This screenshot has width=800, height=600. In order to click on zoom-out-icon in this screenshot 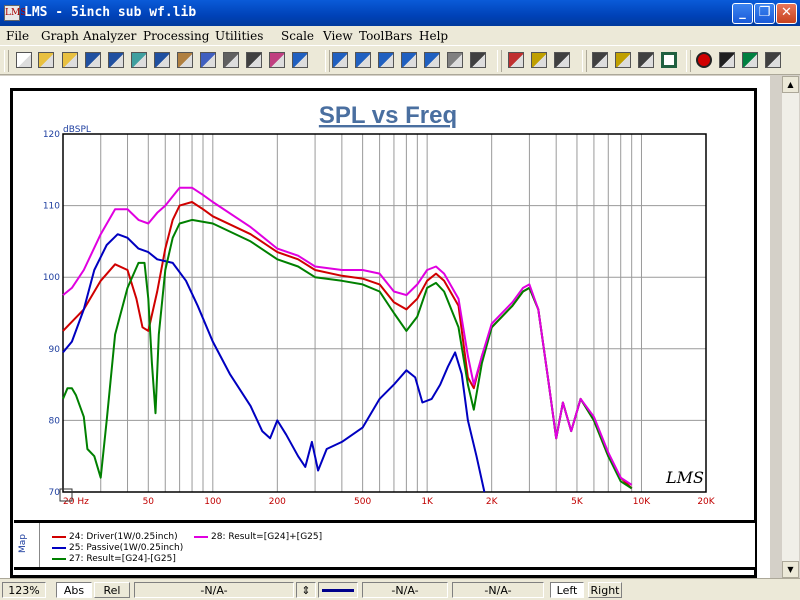, I will do `click(340, 60)`.